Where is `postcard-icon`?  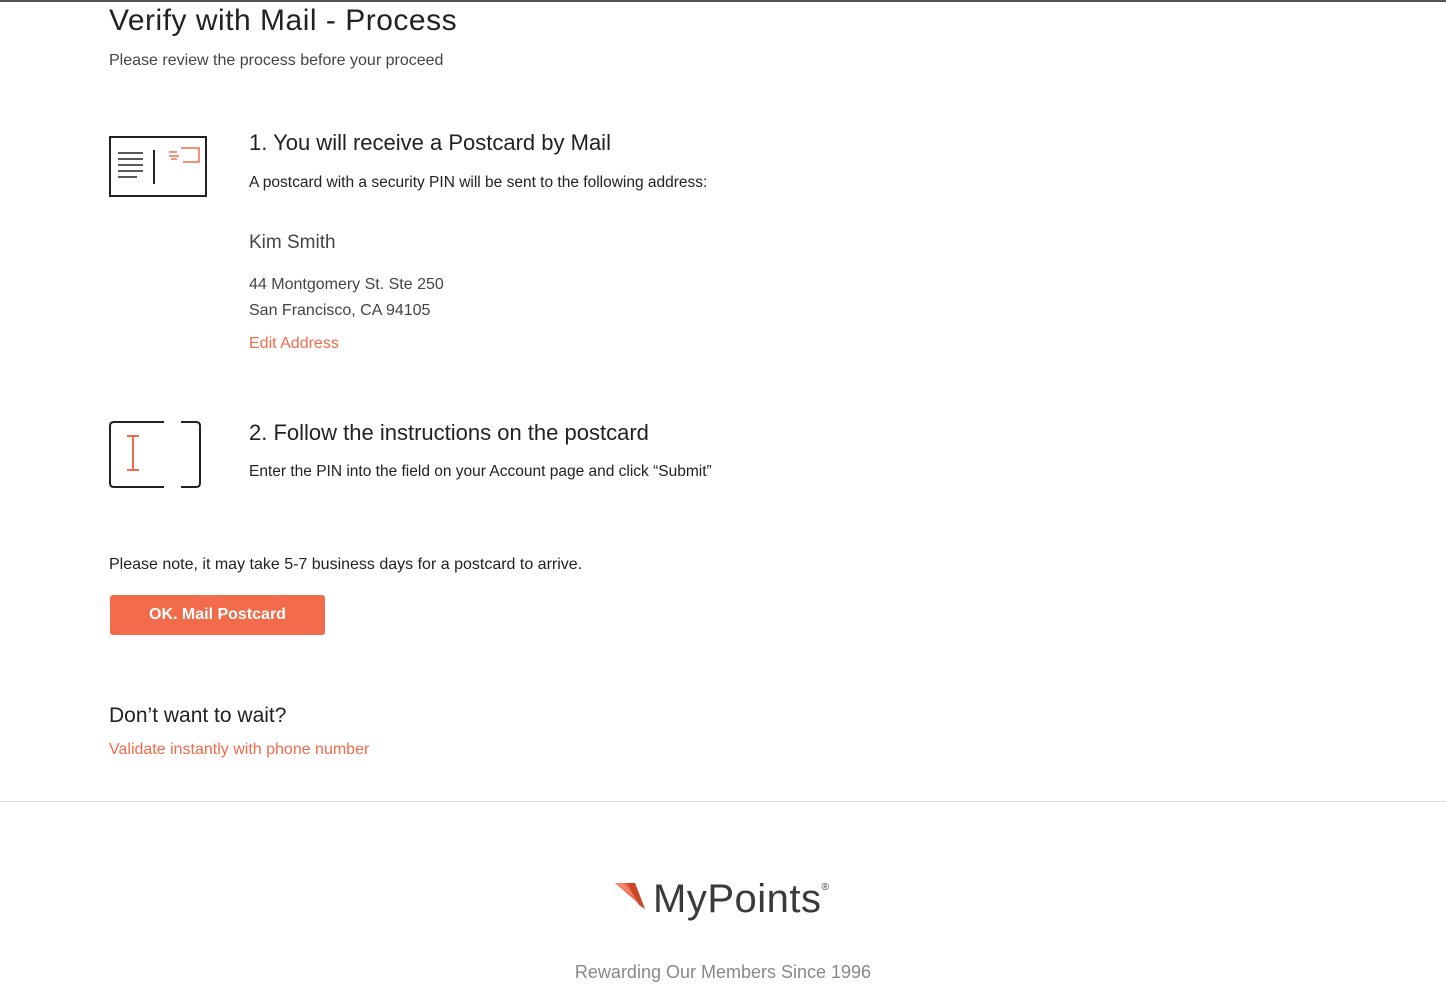
postcard-icon is located at coordinates (158, 166).